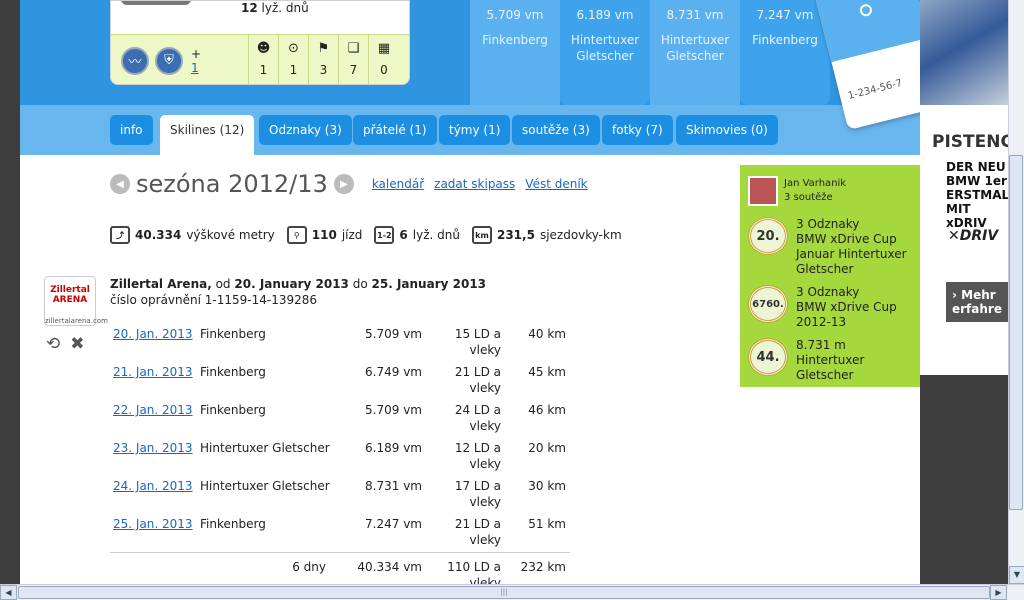 The height and width of the screenshot is (600, 1024). I want to click on stat-flag: ⚑ 3, so click(324, 59).